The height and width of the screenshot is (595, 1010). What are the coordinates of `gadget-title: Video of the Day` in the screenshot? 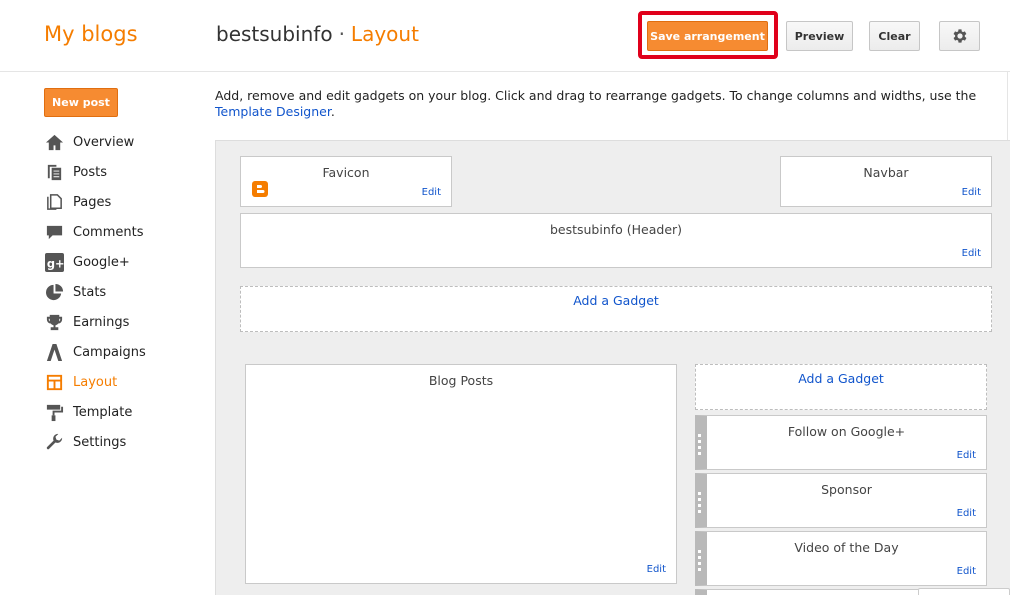 It's located at (846, 547).